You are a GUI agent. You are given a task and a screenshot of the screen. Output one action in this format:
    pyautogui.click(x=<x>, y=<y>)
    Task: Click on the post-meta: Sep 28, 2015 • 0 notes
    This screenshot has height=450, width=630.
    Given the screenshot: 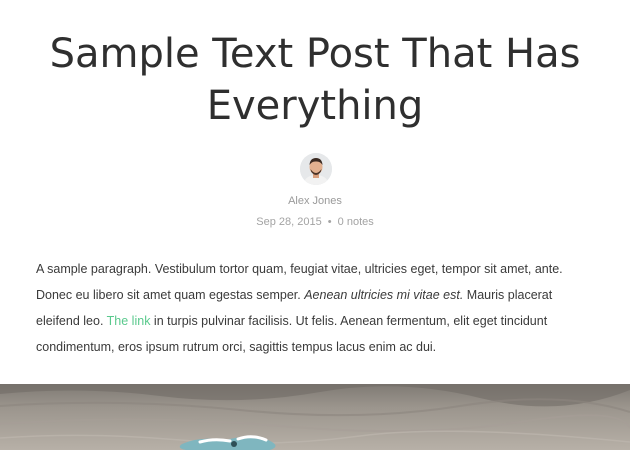 What is the action you would take?
    pyautogui.click(x=315, y=222)
    